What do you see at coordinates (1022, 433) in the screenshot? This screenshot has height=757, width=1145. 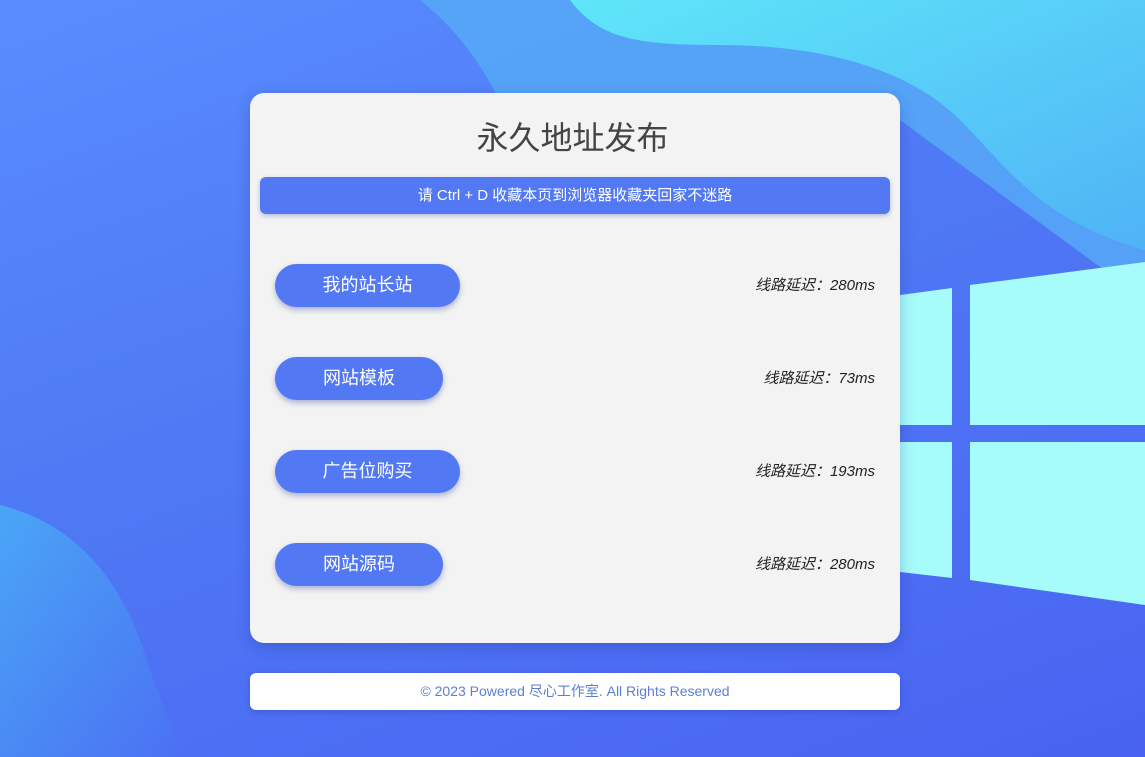 I see `windows-logo-icon` at bounding box center [1022, 433].